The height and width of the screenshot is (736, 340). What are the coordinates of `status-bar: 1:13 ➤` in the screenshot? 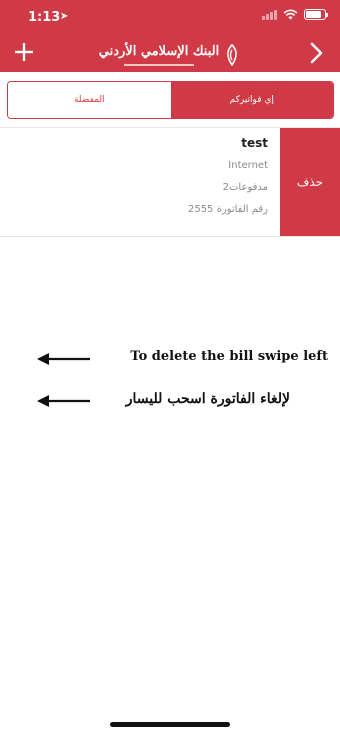 It's located at (170, 17).